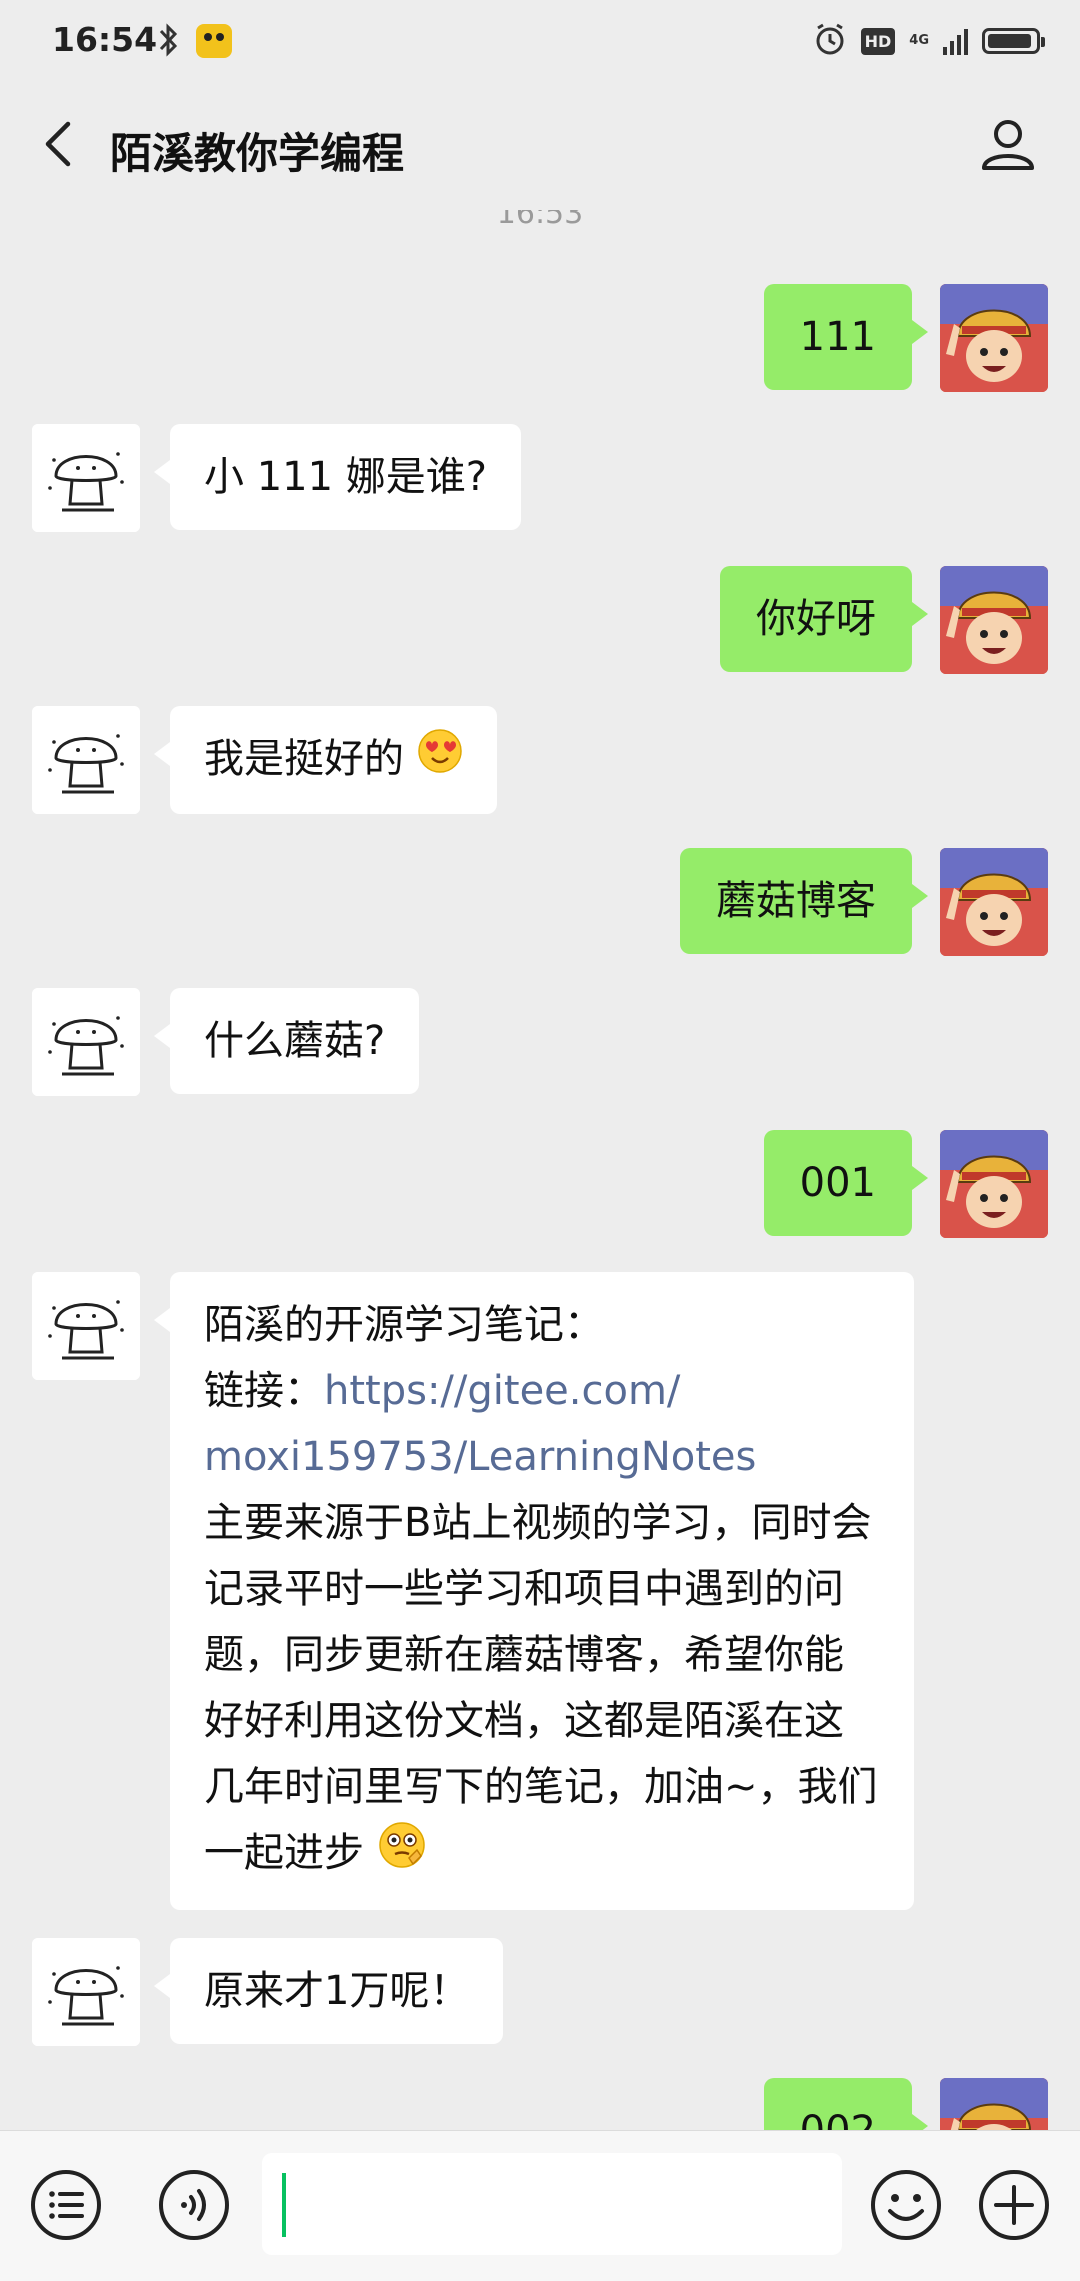 Image resolution: width=1080 pixels, height=2281 pixels. I want to click on link-label: 链接：, so click(264, 1391).